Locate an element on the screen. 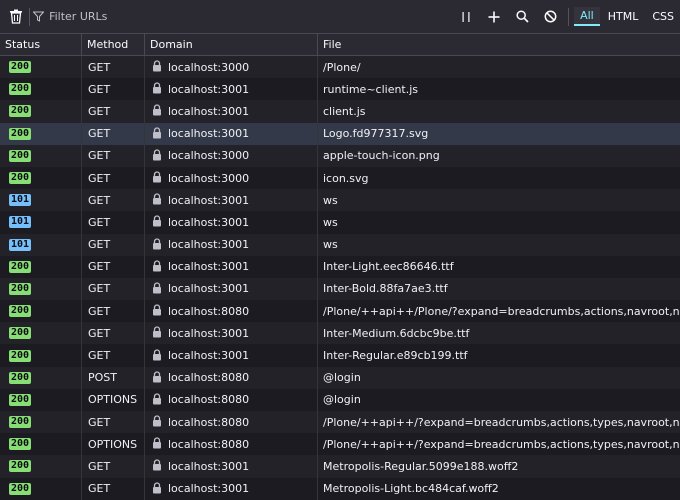 Image resolution: width=680 pixels, height=500 pixels. search-icon is located at coordinates (522, 16).